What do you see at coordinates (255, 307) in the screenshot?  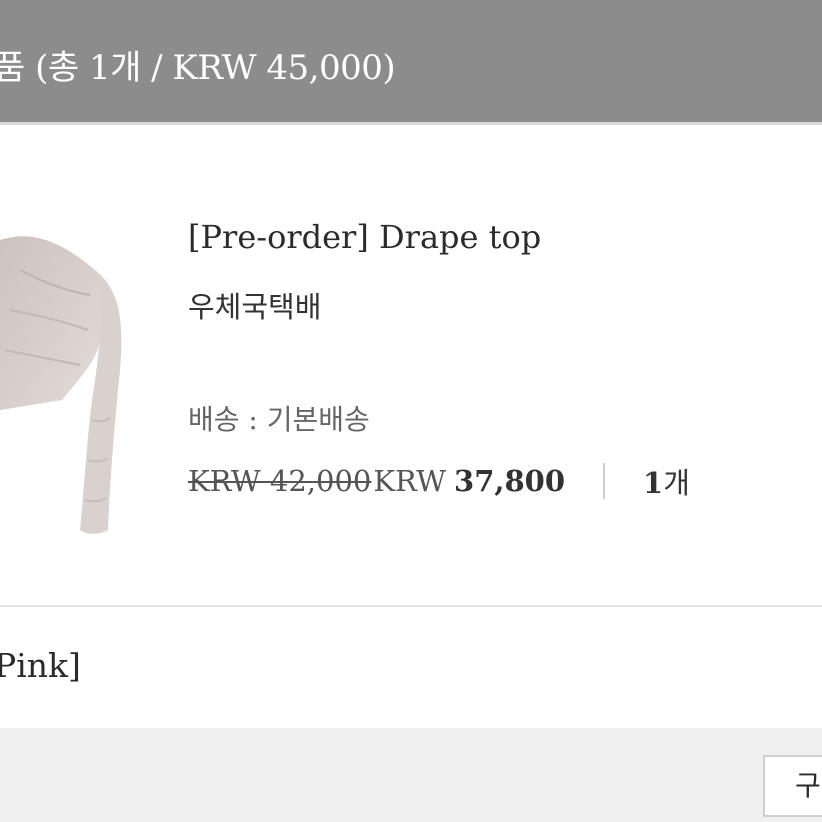 I see `shipping-carrier: 우체국택배` at bounding box center [255, 307].